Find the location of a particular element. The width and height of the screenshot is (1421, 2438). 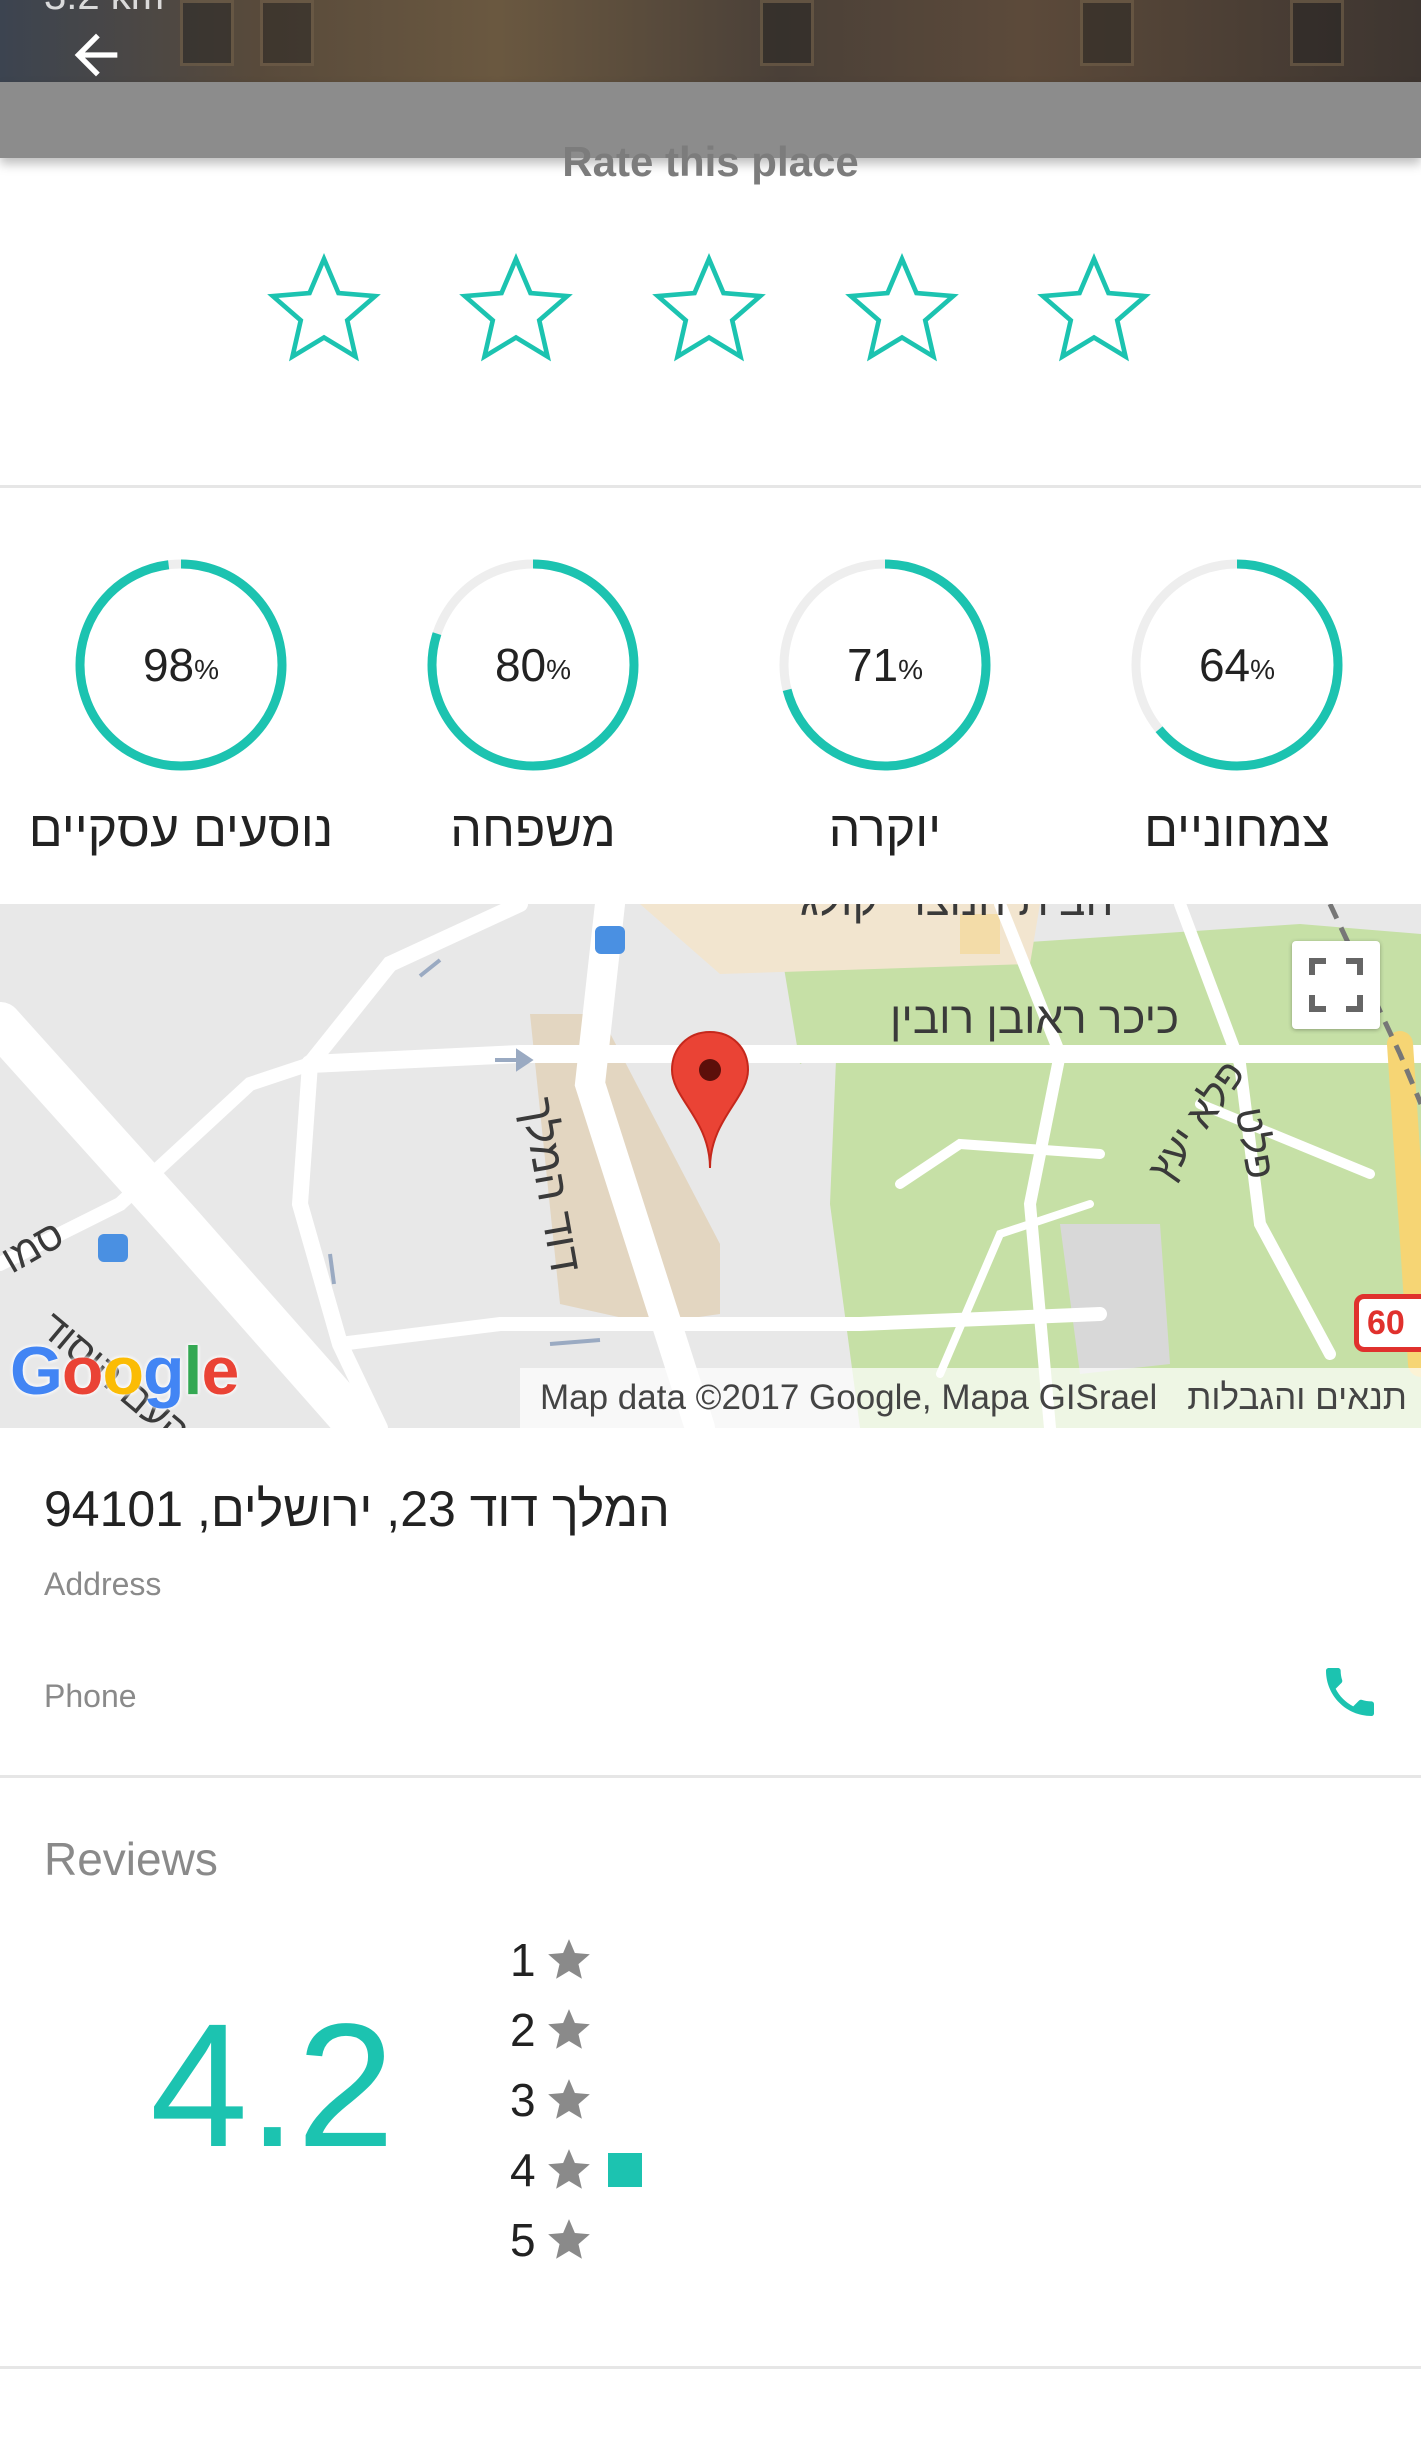

stat-circle-business: 98% is located at coordinates (181, 665).